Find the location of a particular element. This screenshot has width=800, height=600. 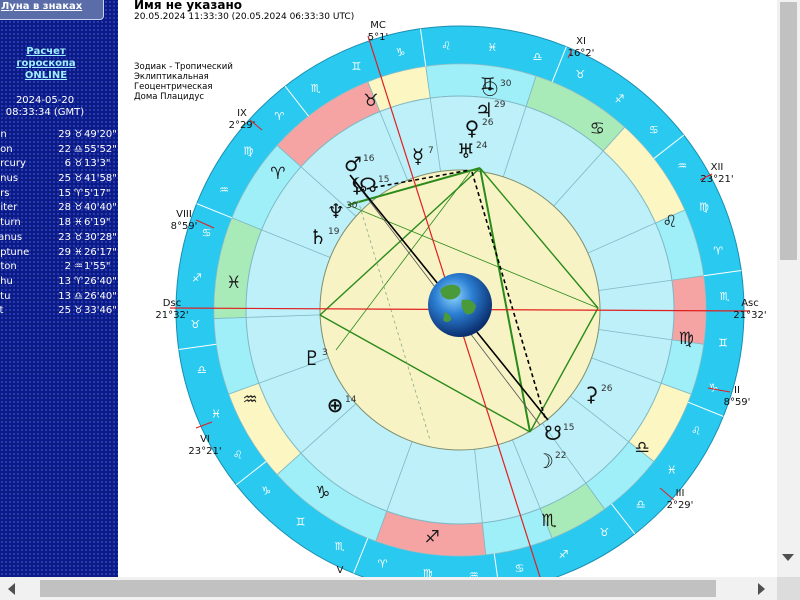

planet-degree: 15 is located at coordinates (64, 193).